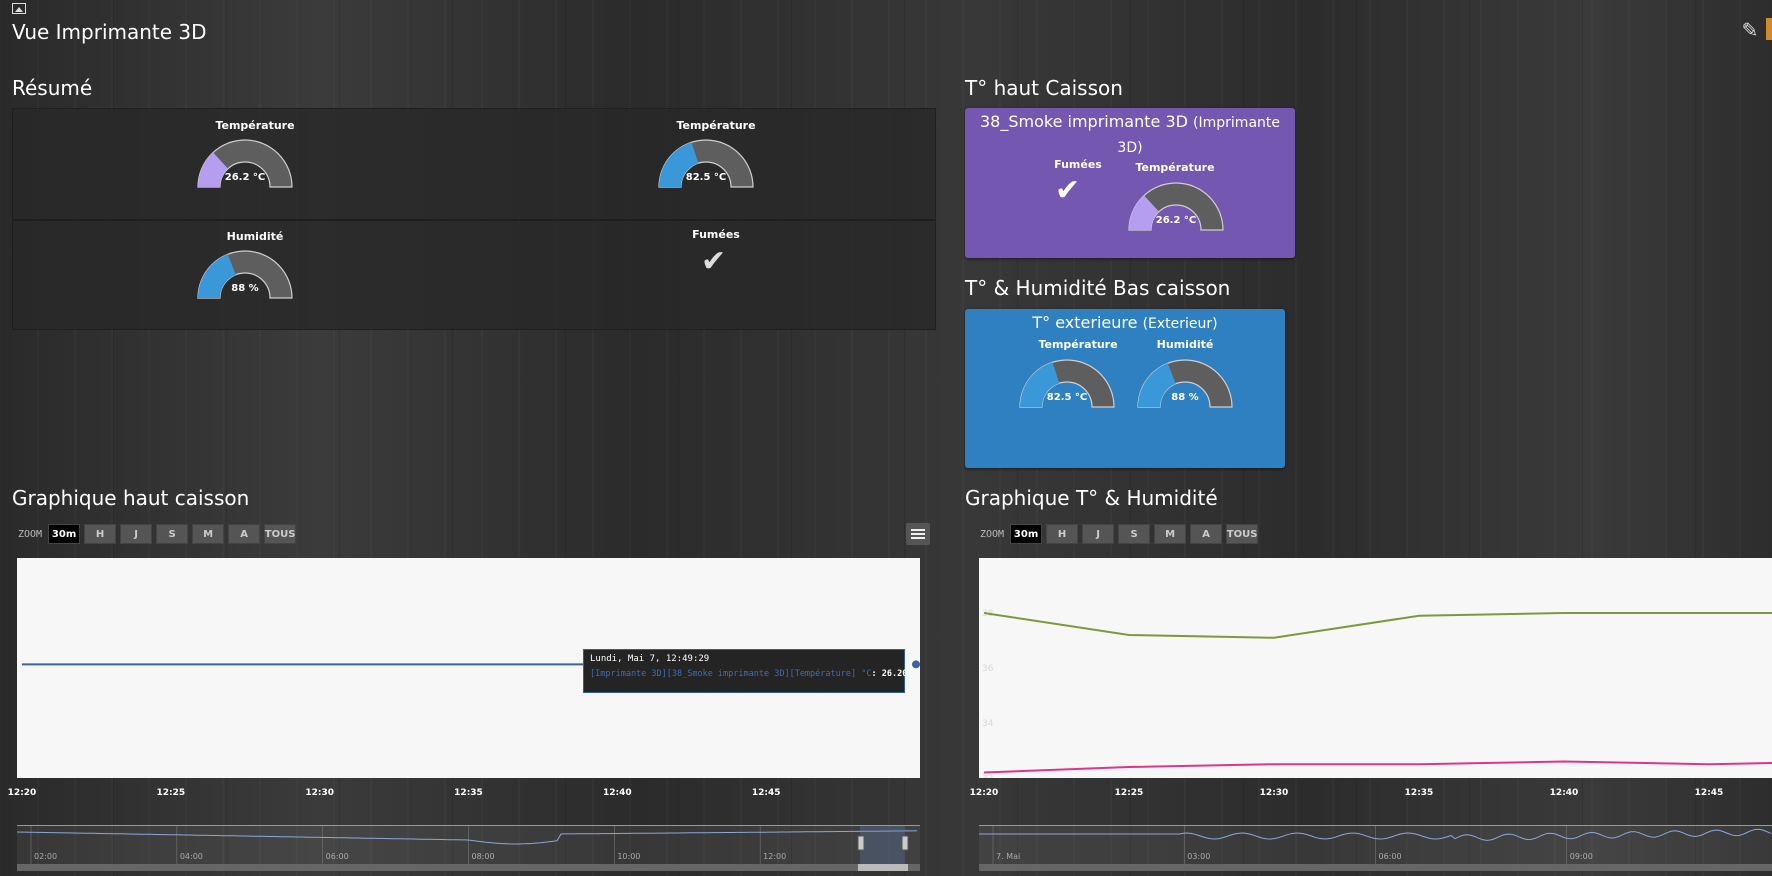 The image size is (1772, 876). Describe the element at coordinates (1067, 383) in the screenshot. I see `temp-gauge: 82.5 °C` at that location.